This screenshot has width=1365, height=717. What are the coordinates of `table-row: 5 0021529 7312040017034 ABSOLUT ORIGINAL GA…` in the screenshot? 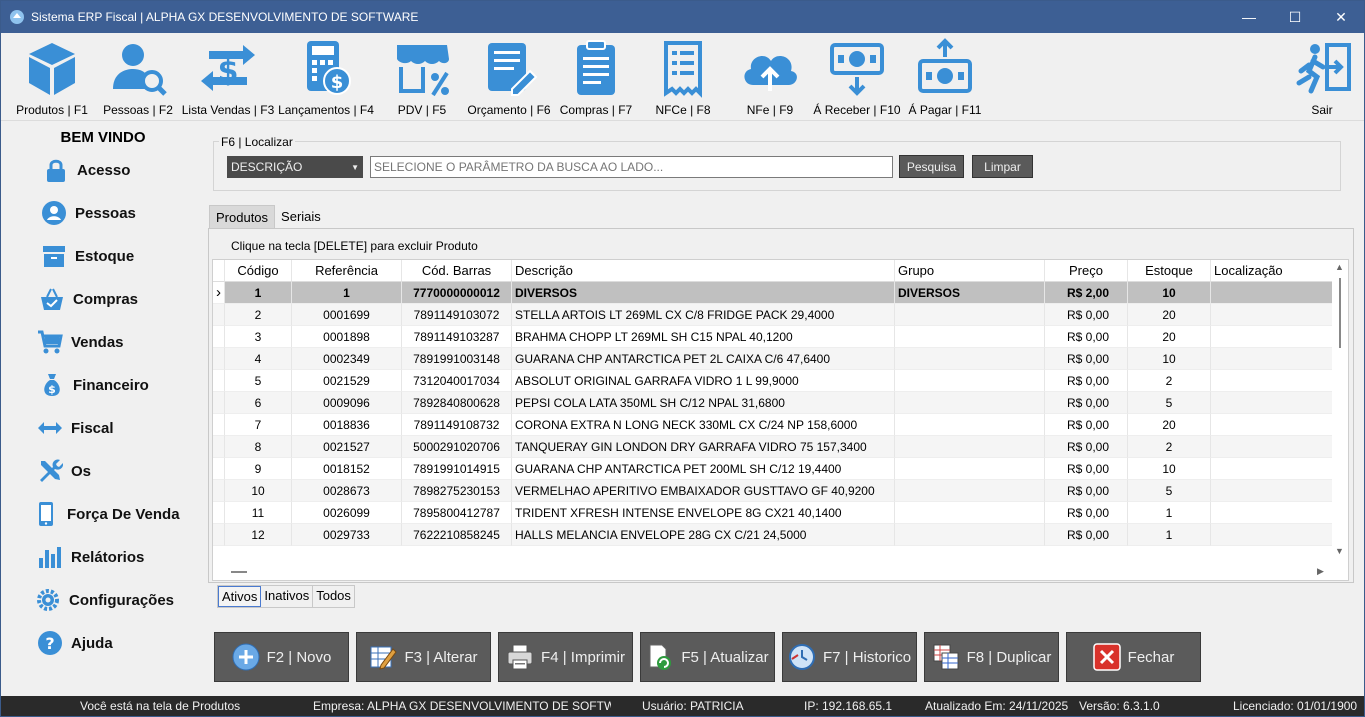 It's located at (773, 381).